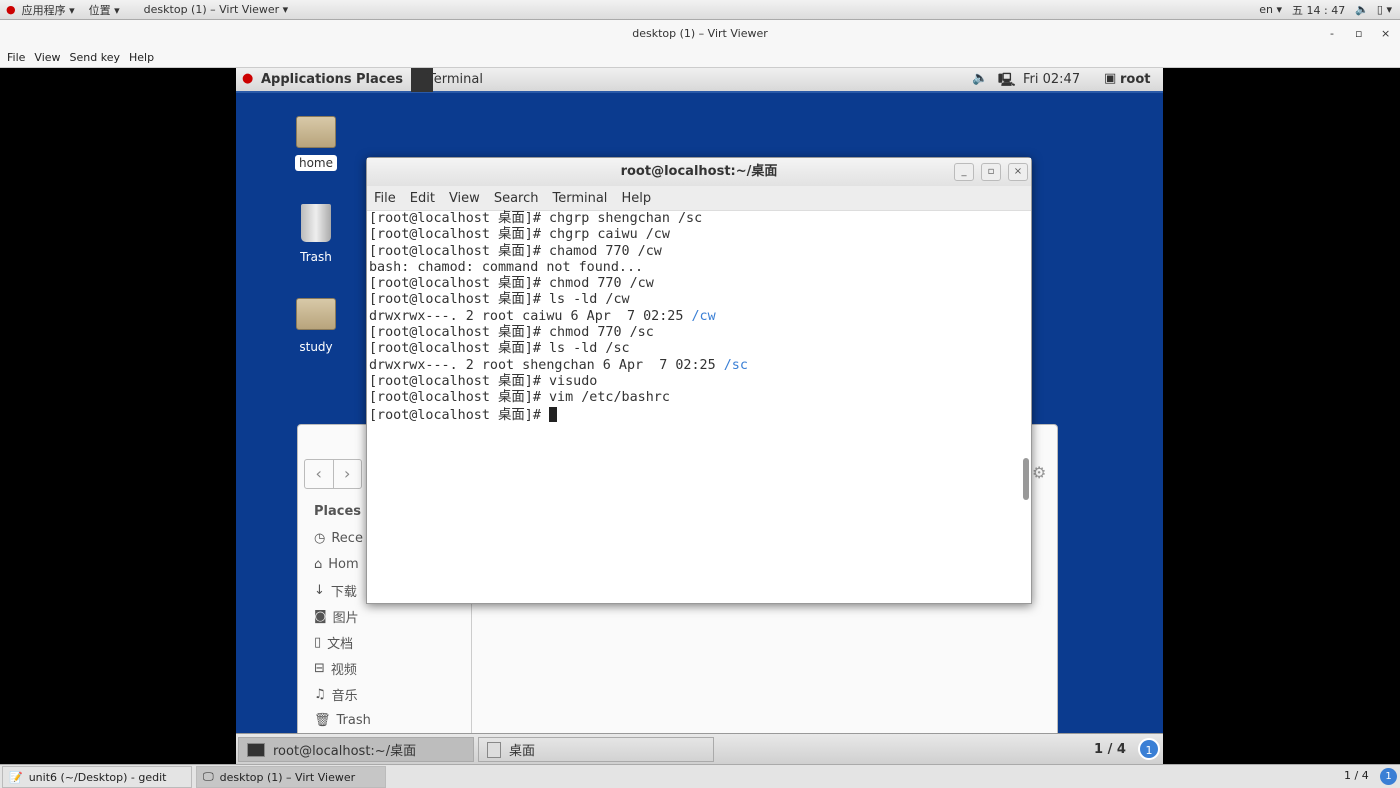 Image resolution: width=1400 pixels, height=788 pixels. I want to click on terminal-line: [root@localhost 桌面]# vim /etc/bashrc, so click(694, 398).